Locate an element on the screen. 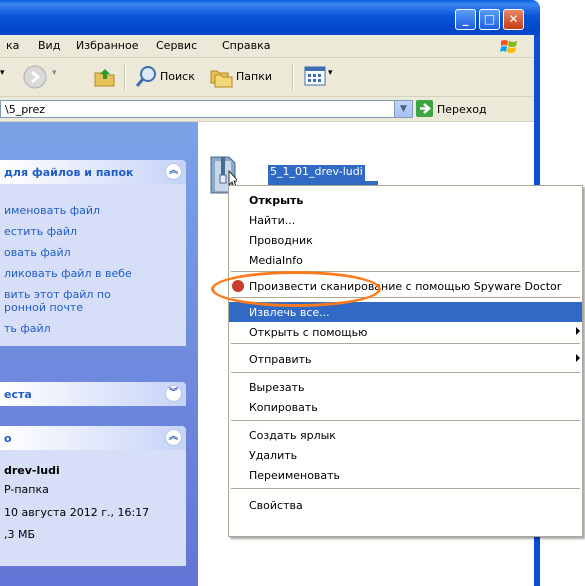 The width and height of the screenshot is (585, 586). maximize-button: □ is located at coordinates (489, 19).